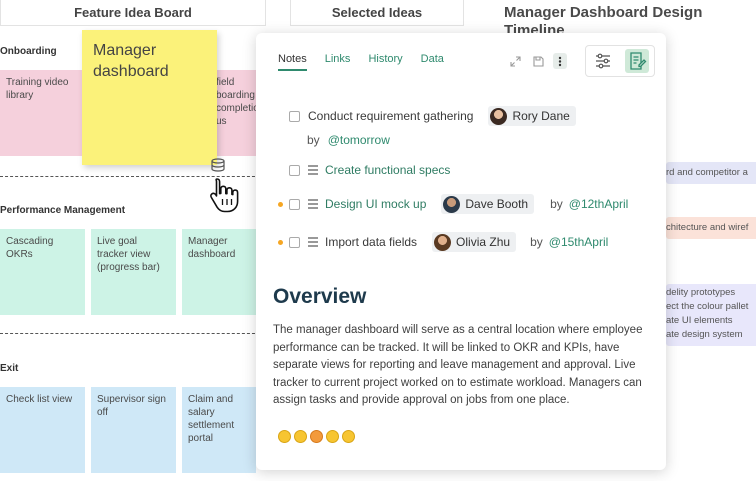 The width and height of the screenshot is (756, 481). I want to click on sticky-manager-dashboard: Manager dashboard, so click(219, 272).